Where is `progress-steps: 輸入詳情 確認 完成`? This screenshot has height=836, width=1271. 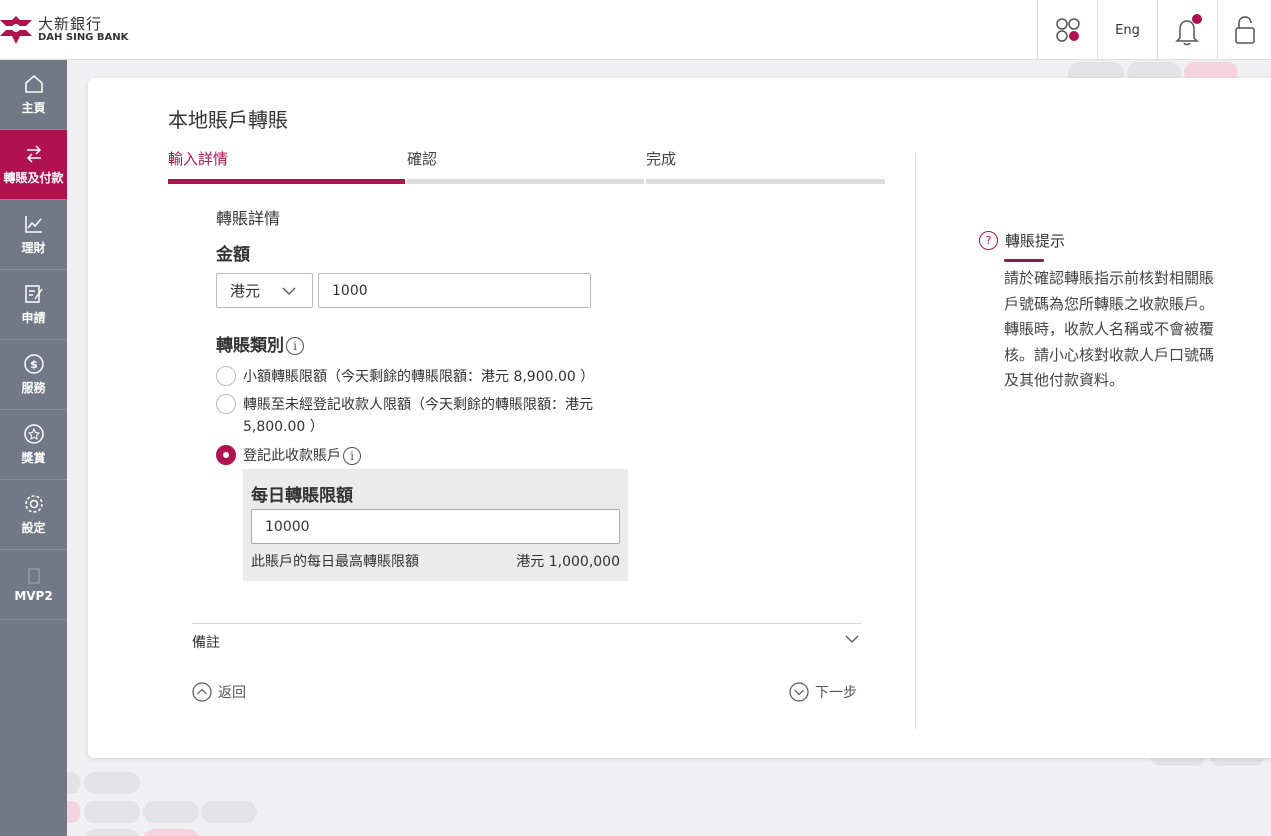 progress-steps: 輸入詳情 確認 完成 is located at coordinates (527, 166).